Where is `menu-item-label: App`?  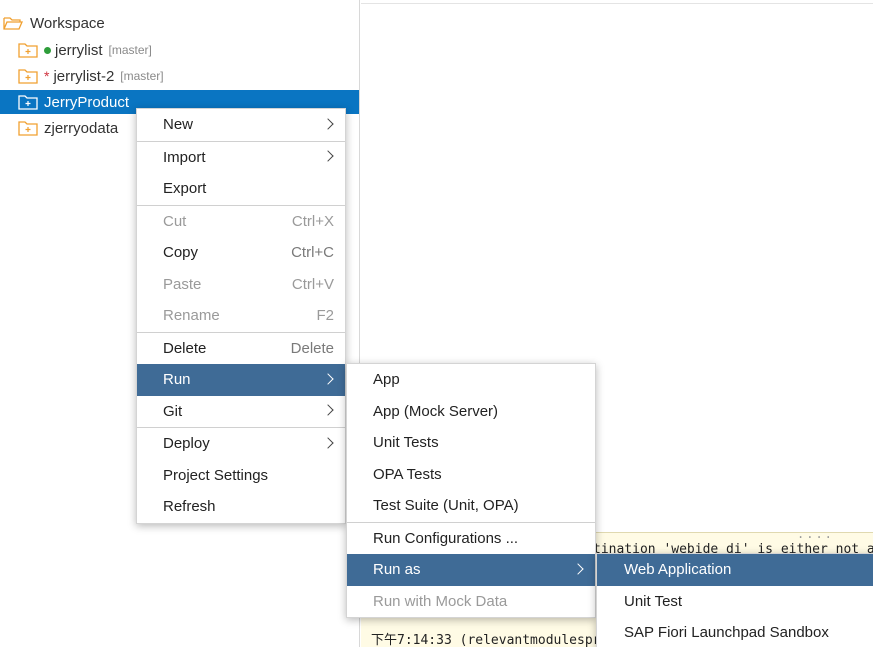 menu-item-label: App is located at coordinates (386, 380).